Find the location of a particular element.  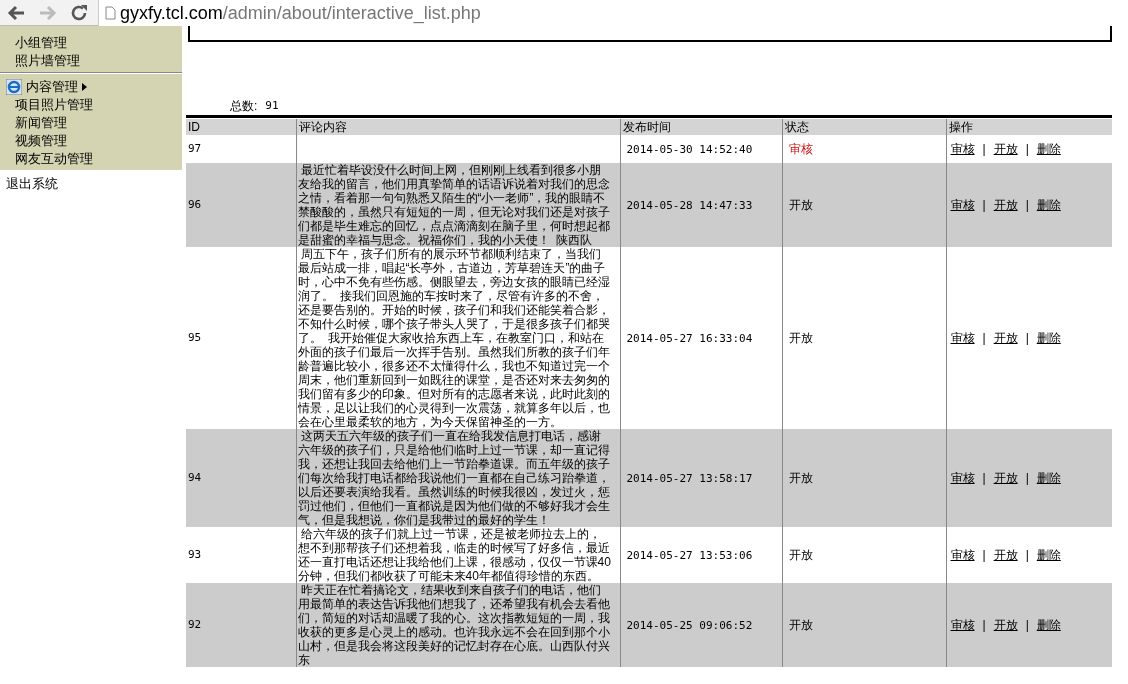

table-cell: 93 is located at coordinates (241, 555).